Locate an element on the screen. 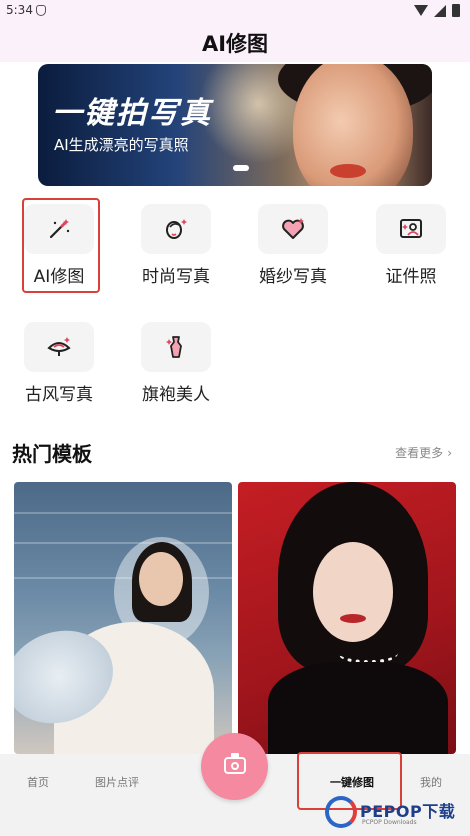  banner-model-lips is located at coordinates (348, 171).